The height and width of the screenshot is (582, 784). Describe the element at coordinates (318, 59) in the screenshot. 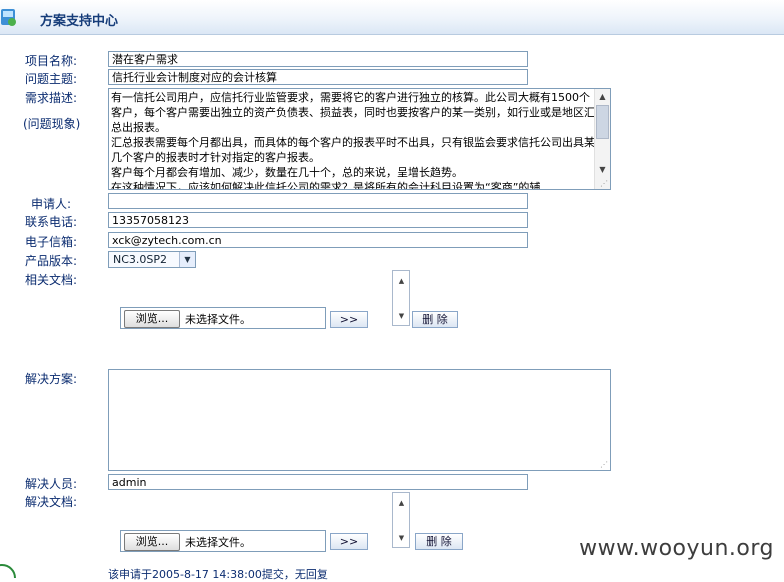

I see `project-name-field: 潜在客户需求` at that location.